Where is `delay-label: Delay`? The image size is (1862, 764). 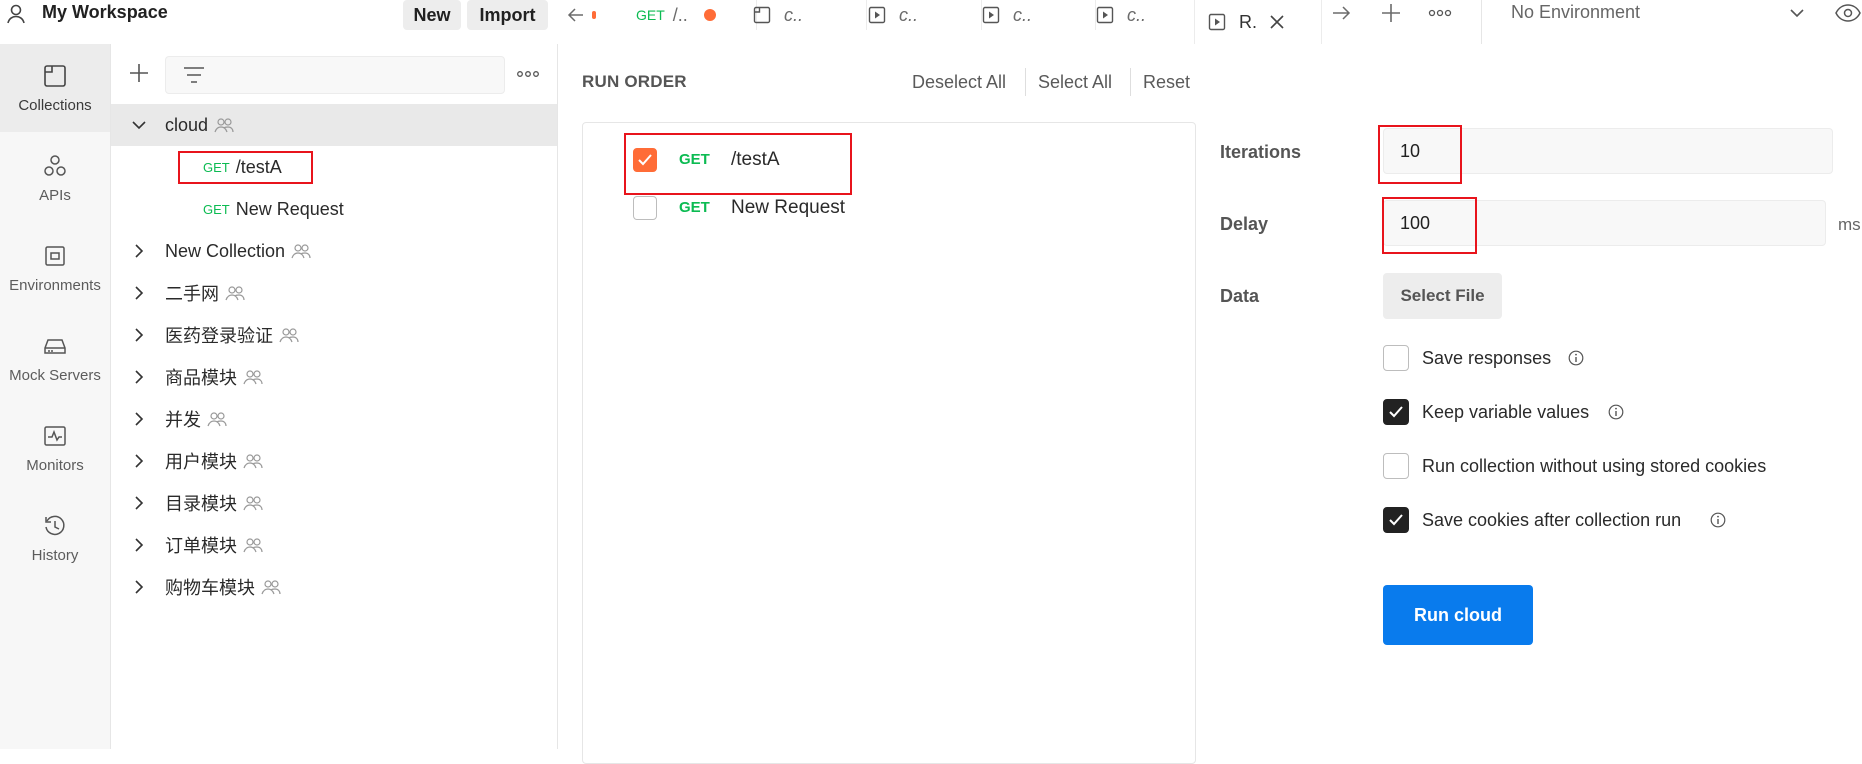 delay-label: Delay is located at coordinates (1244, 224).